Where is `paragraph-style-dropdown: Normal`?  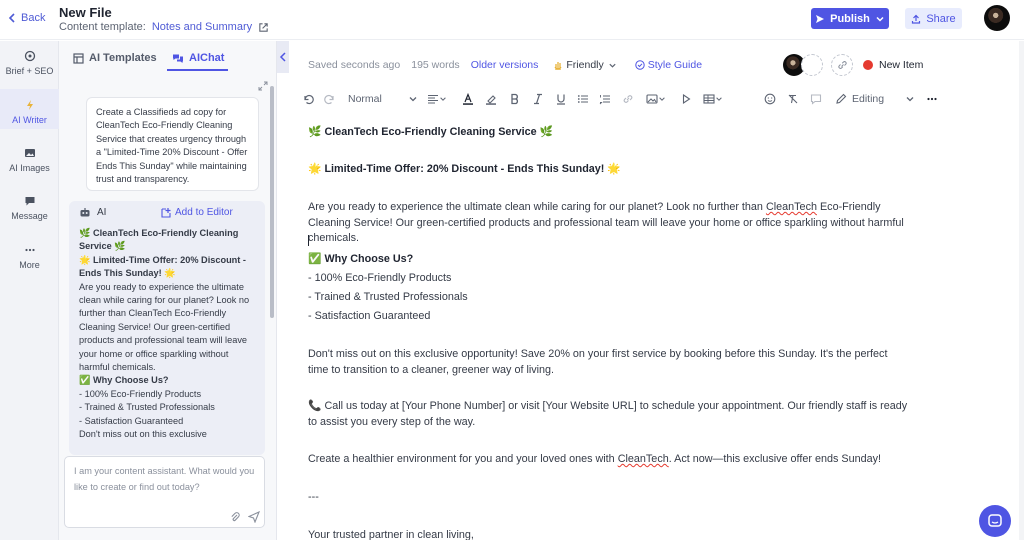 paragraph-style-dropdown: Normal is located at coordinates (383, 99).